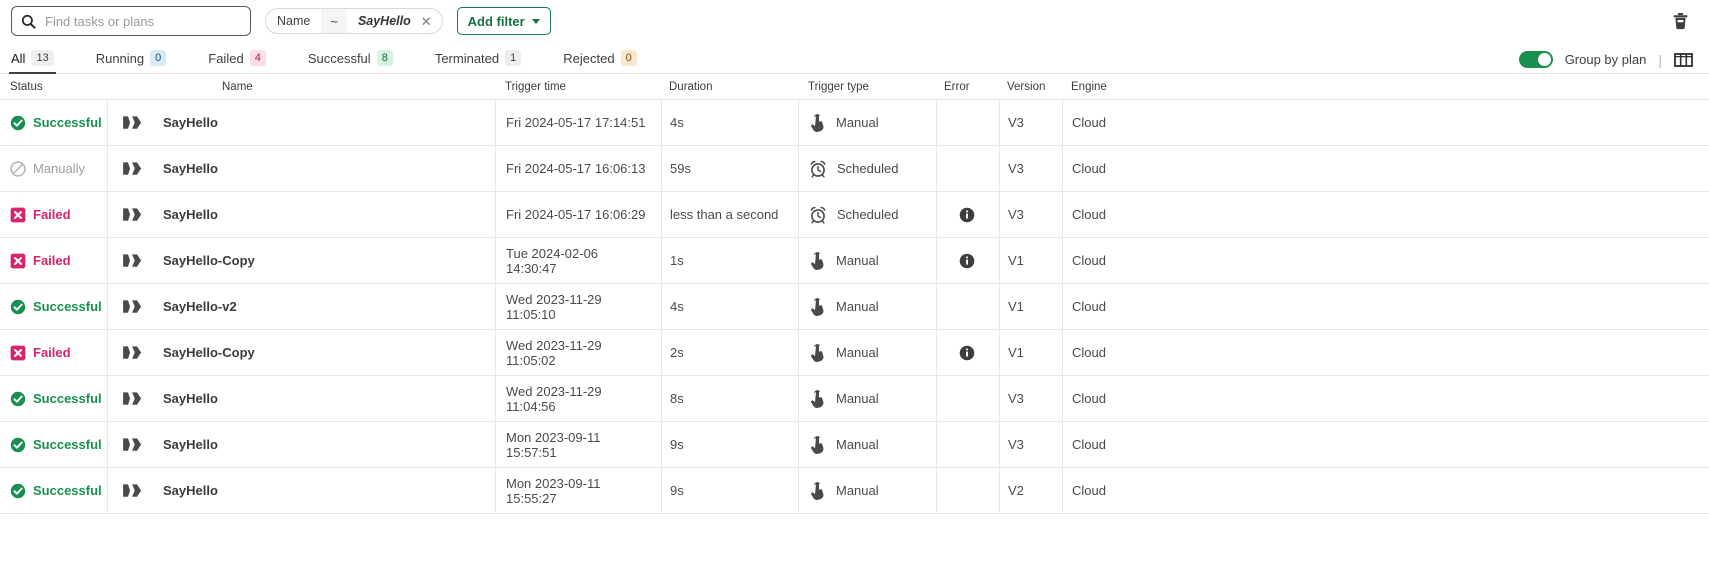 The image size is (1709, 576). I want to click on view-controls: Group by plan |, so click(1605, 62).